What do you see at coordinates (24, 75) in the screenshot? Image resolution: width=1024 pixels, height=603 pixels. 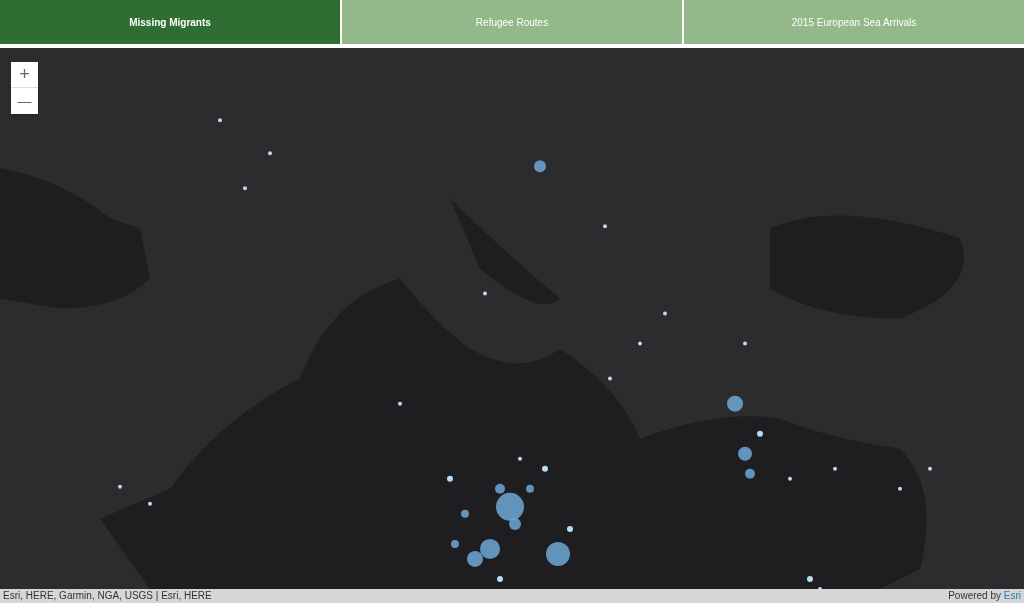 I see `zoom-in-button: +` at bounding box center [24, 75].